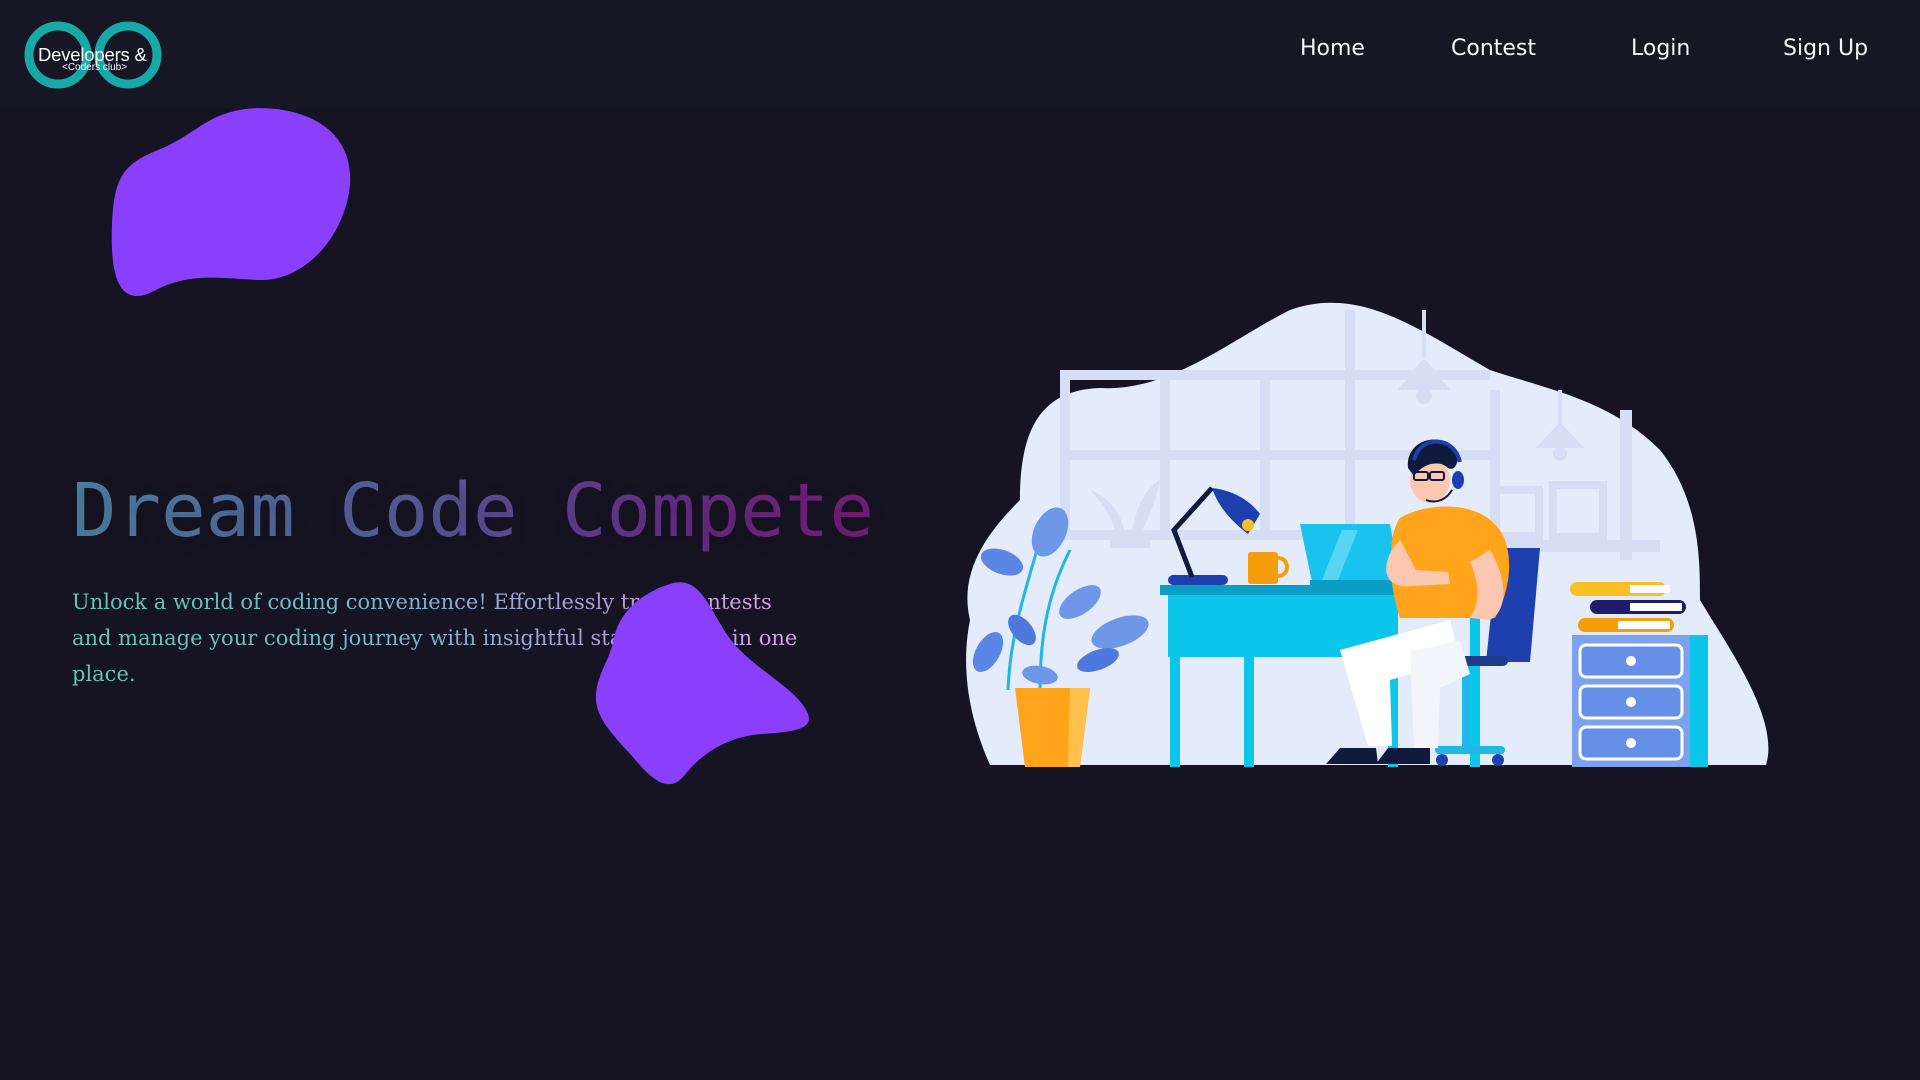 This screenshot has height=1080, width=1920. What do you see at coordinates (94, 55) in the screenshot?
I see `site-logo: Developers & <Coders club>` at bounding box center [94, 55].